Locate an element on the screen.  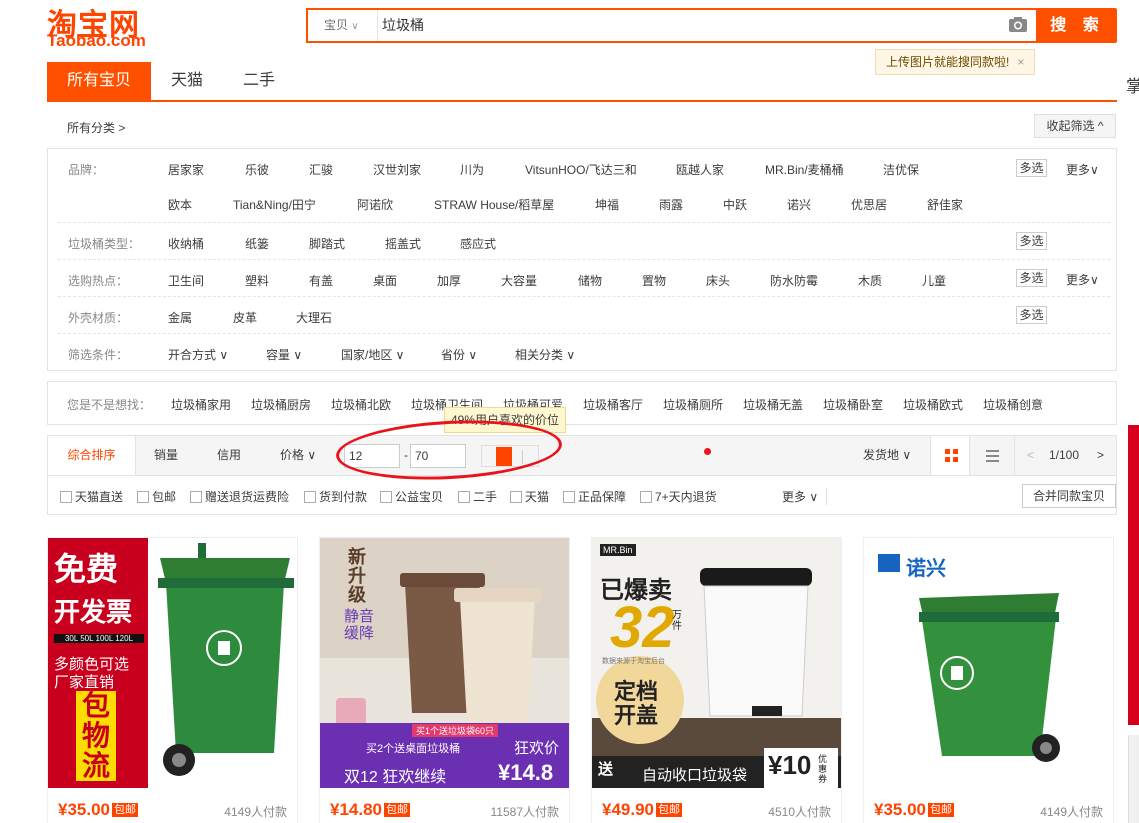
type-item: 收纳桶 is located at coordinates (186, 243).